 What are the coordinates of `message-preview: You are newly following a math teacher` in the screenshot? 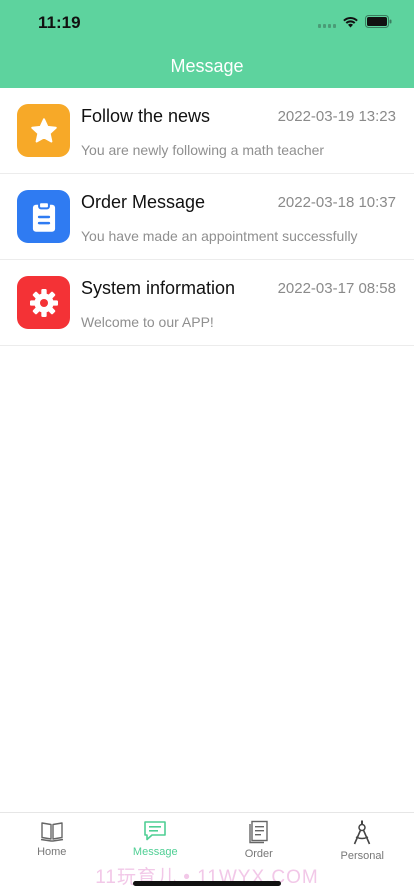 It's located at (203, 150).